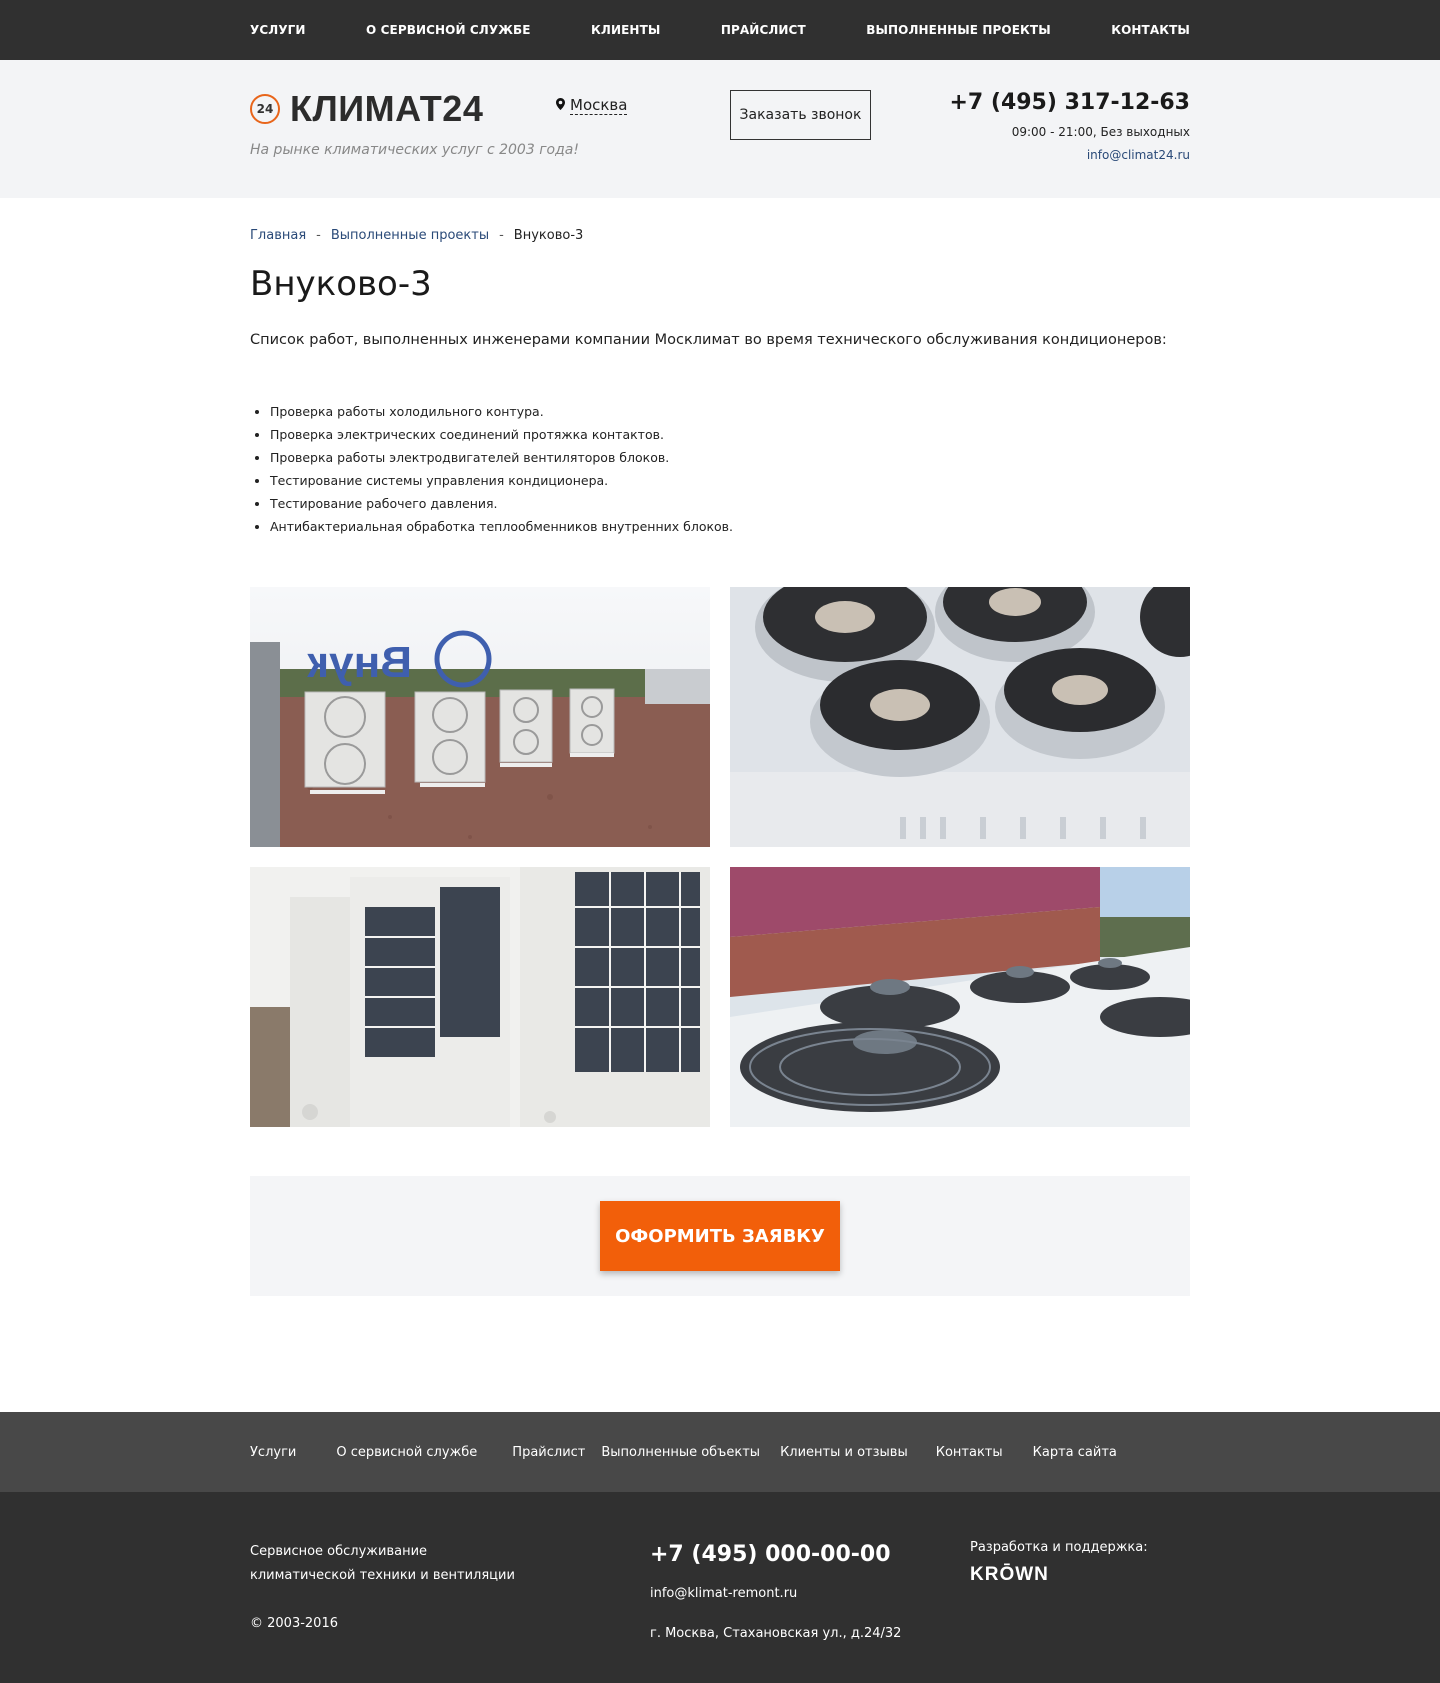 This screenshot has height=1683, width=1440. I want to click on footer-nav-contacts: Контакты, so click(969, 1452).